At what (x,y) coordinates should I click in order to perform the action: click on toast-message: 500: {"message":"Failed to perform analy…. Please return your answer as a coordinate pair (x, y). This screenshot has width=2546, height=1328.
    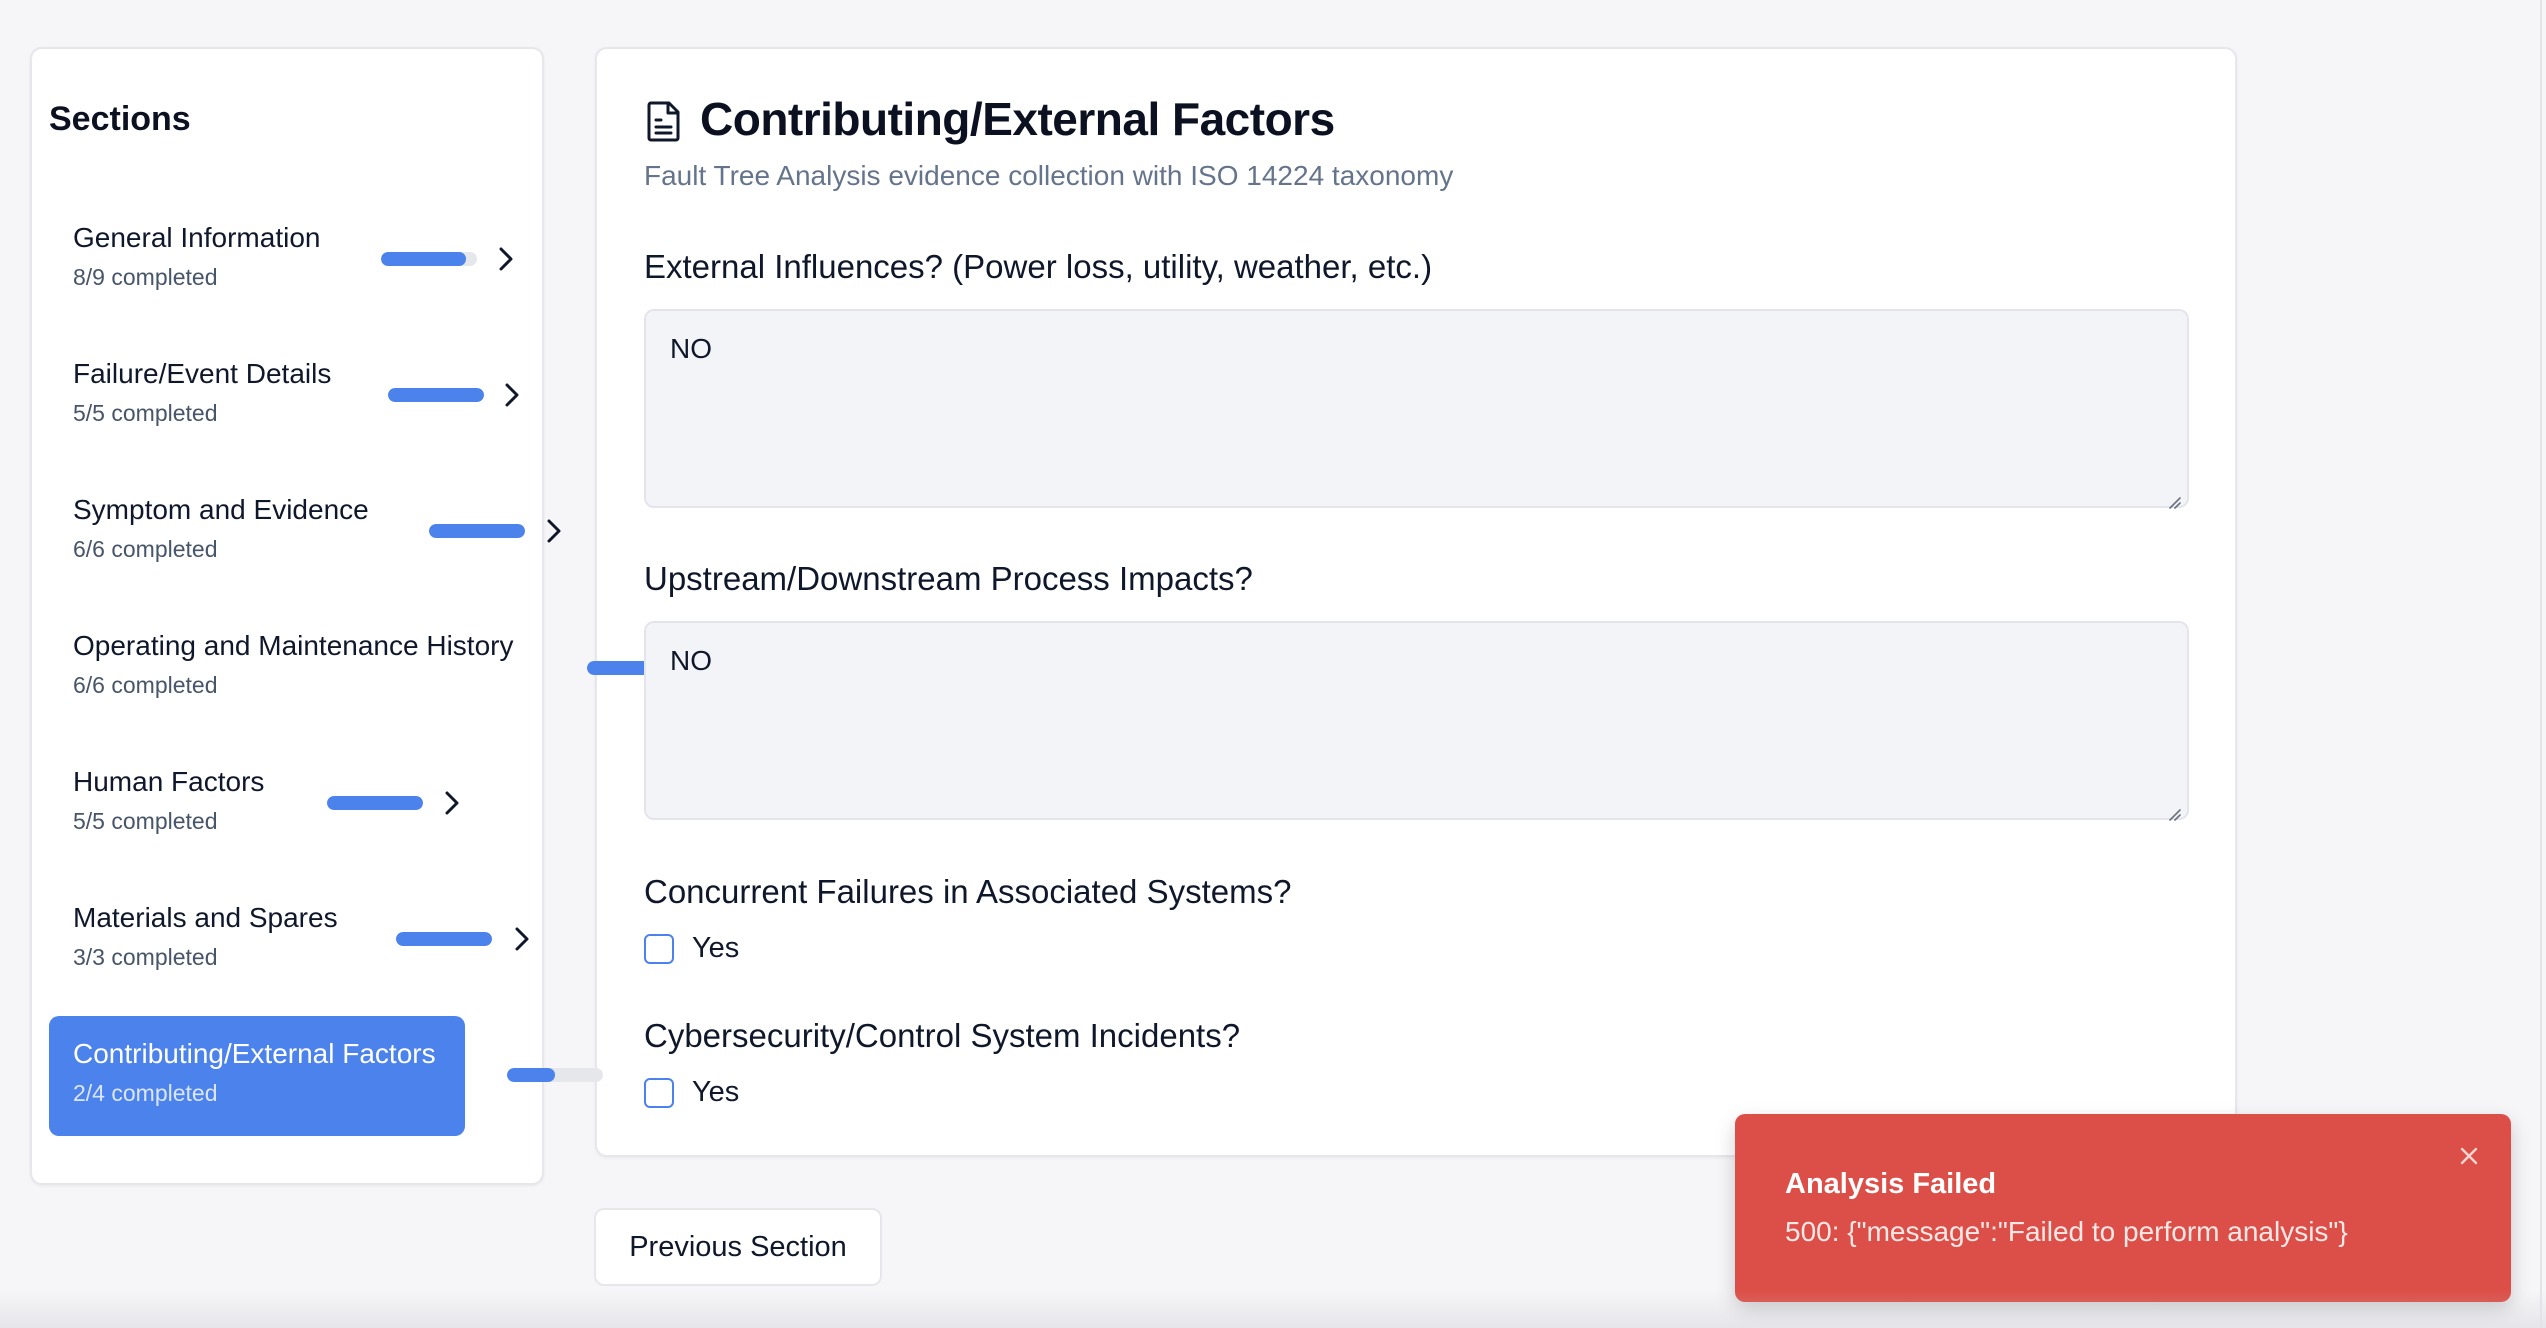
    Looking at the image, I should click on (2066, 1231).